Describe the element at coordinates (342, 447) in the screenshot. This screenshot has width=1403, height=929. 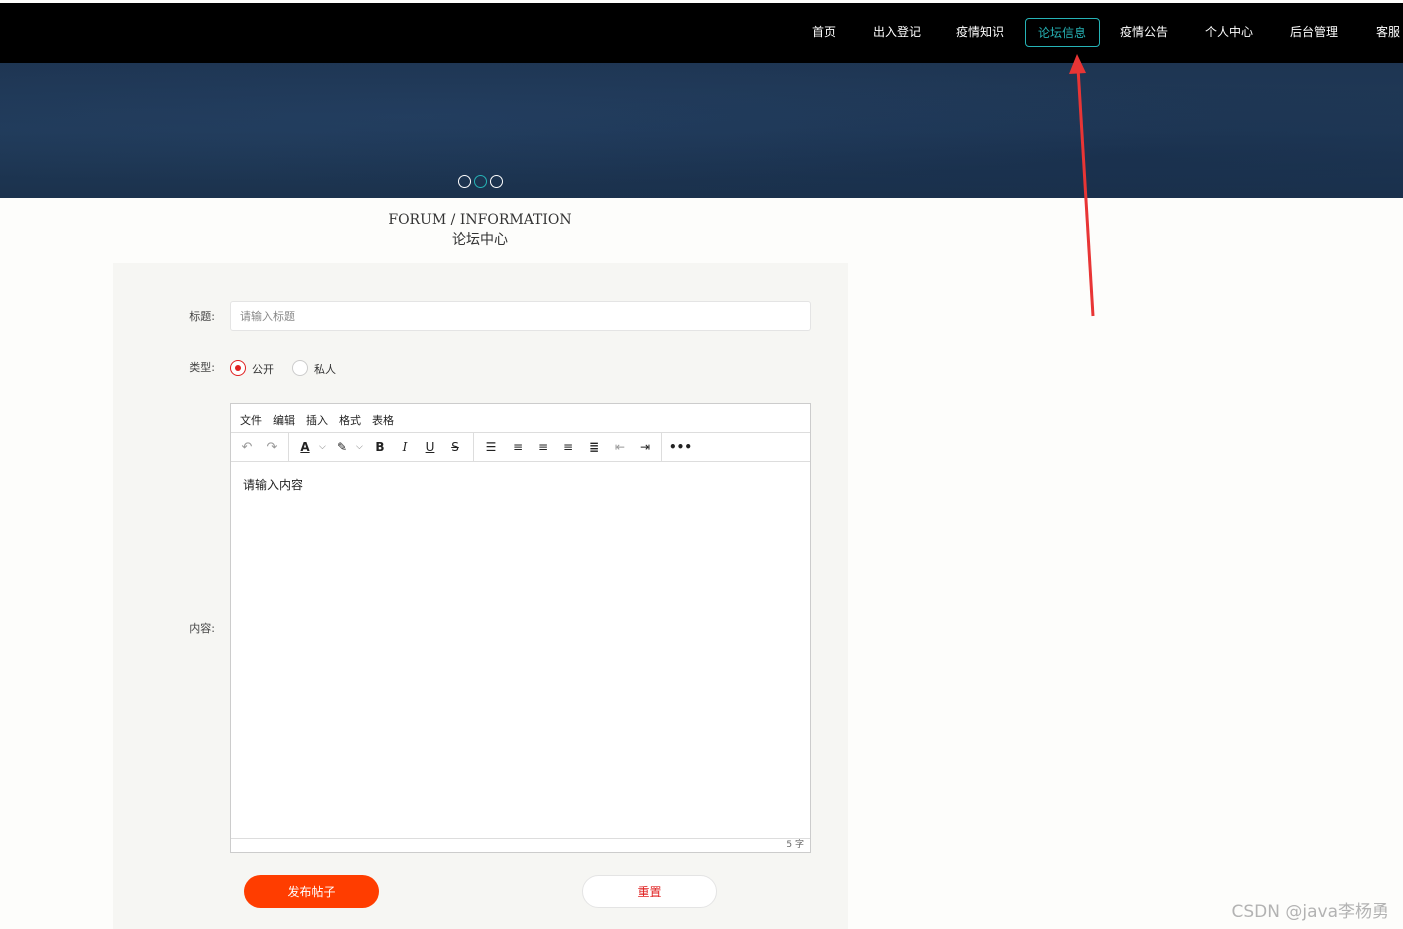
I see `highlight-icon: ✎` at that location.